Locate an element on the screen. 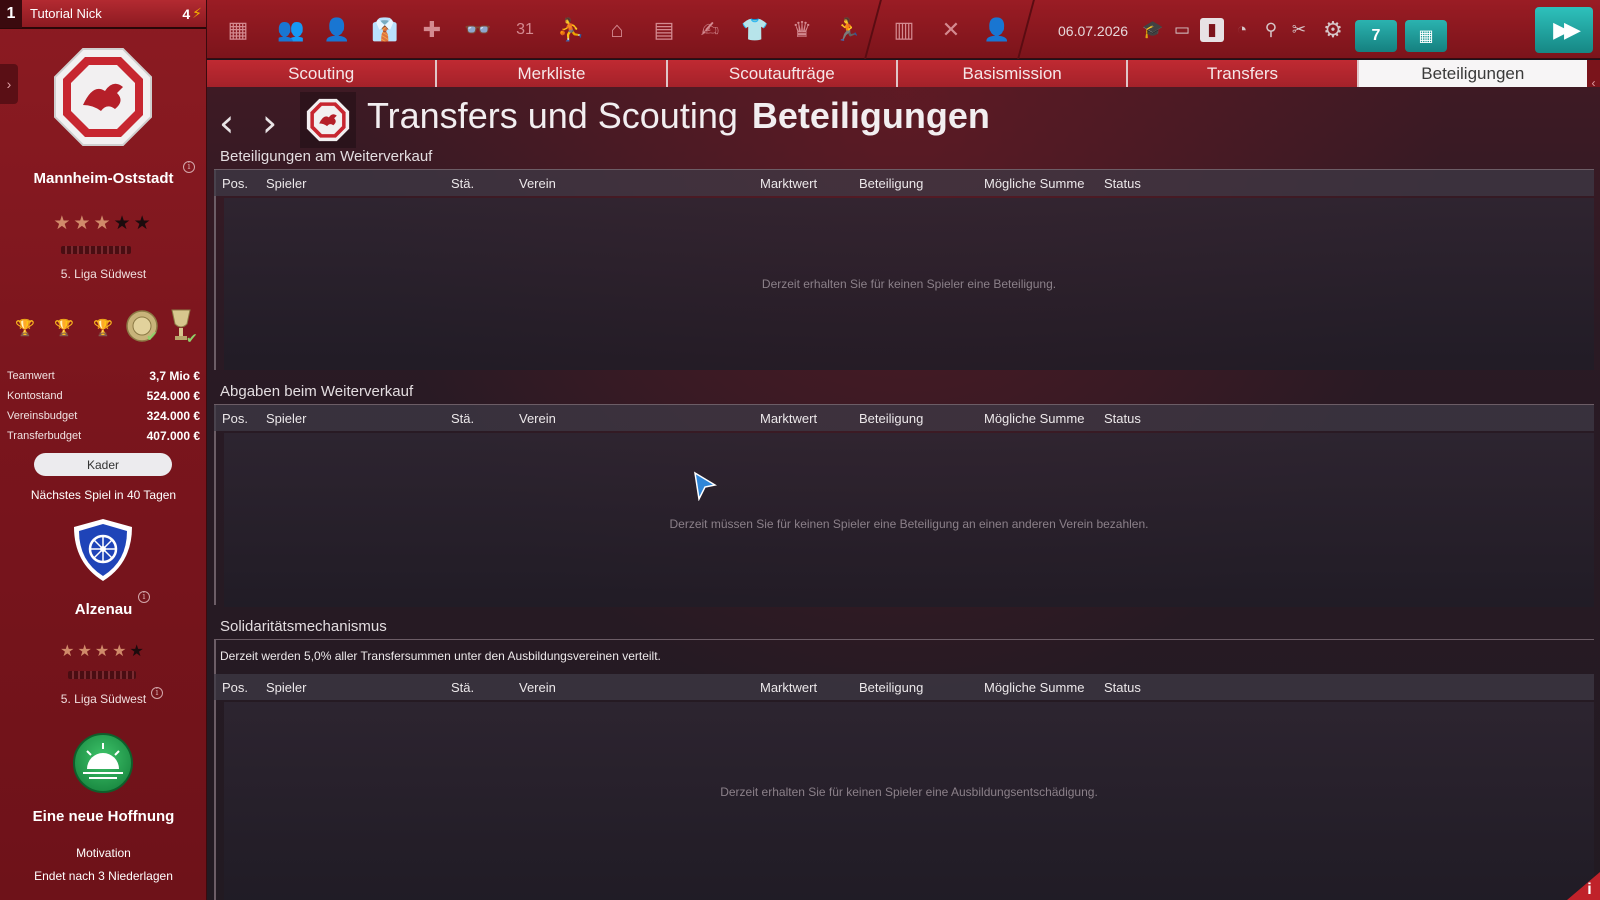 This screenshot has width=1600, height=900. medical-icon: ✚ is located at coordinates (432, 30).